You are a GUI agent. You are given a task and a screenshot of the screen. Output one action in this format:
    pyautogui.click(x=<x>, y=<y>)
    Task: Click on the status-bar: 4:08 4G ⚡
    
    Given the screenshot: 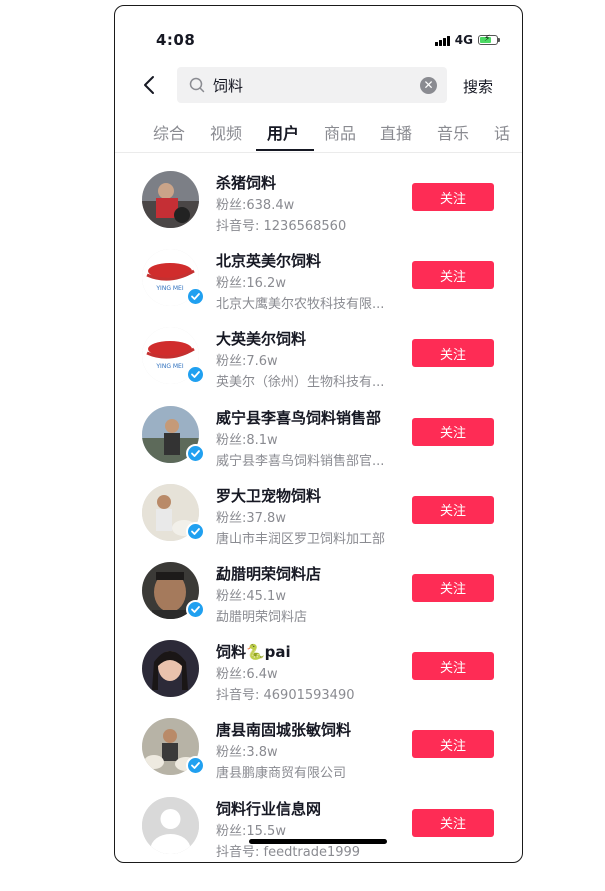 What is the action you would take?
    pyautogui.click(x=318, y=36)
    